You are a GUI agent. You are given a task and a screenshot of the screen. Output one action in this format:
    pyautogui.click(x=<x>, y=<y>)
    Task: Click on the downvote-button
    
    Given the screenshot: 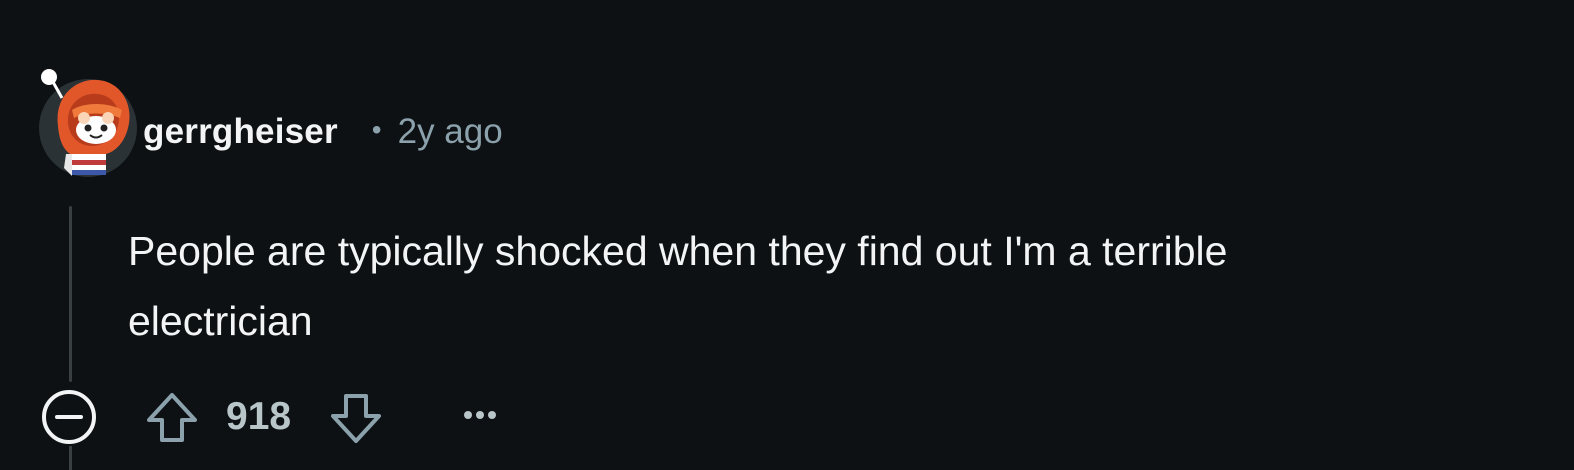 What is the action you would take?
    pyautogui.click(x=356, y=418)
    